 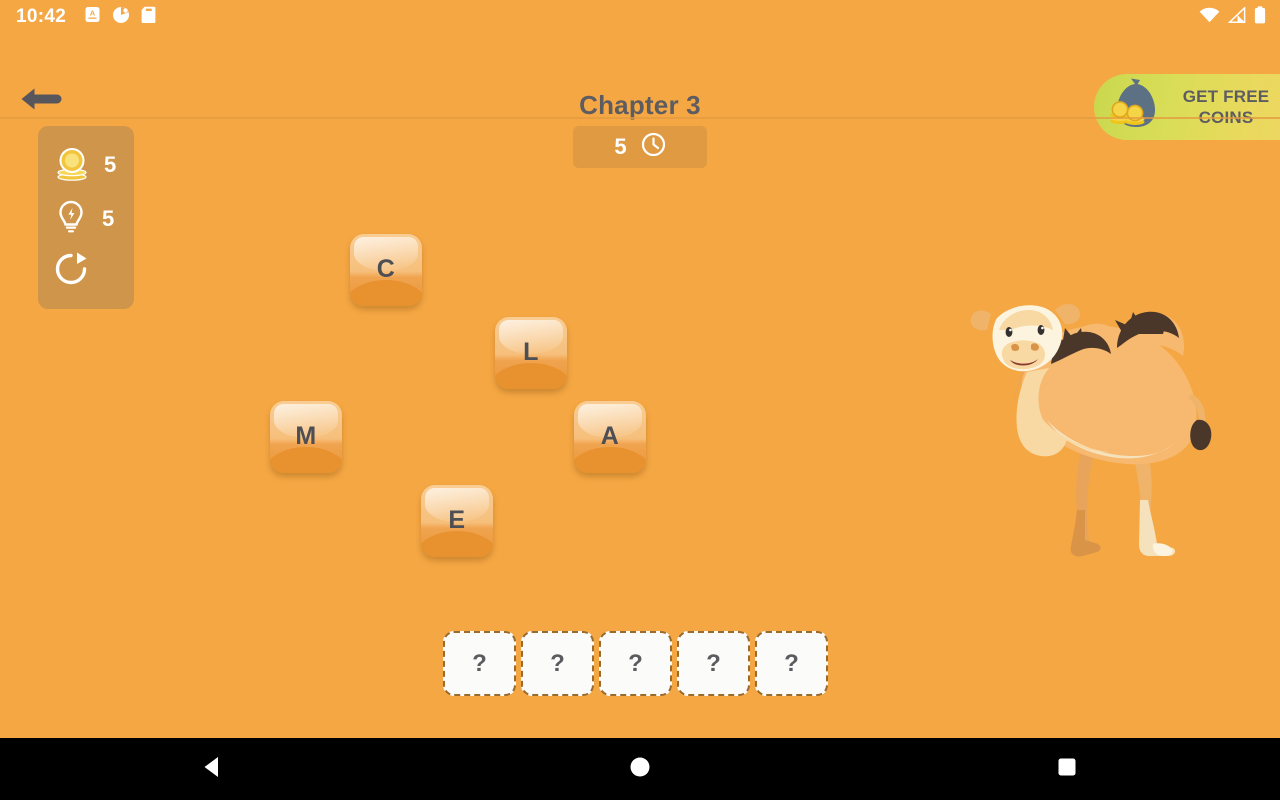 I want to click on nav-home-icon, so click(x=640, y=769).